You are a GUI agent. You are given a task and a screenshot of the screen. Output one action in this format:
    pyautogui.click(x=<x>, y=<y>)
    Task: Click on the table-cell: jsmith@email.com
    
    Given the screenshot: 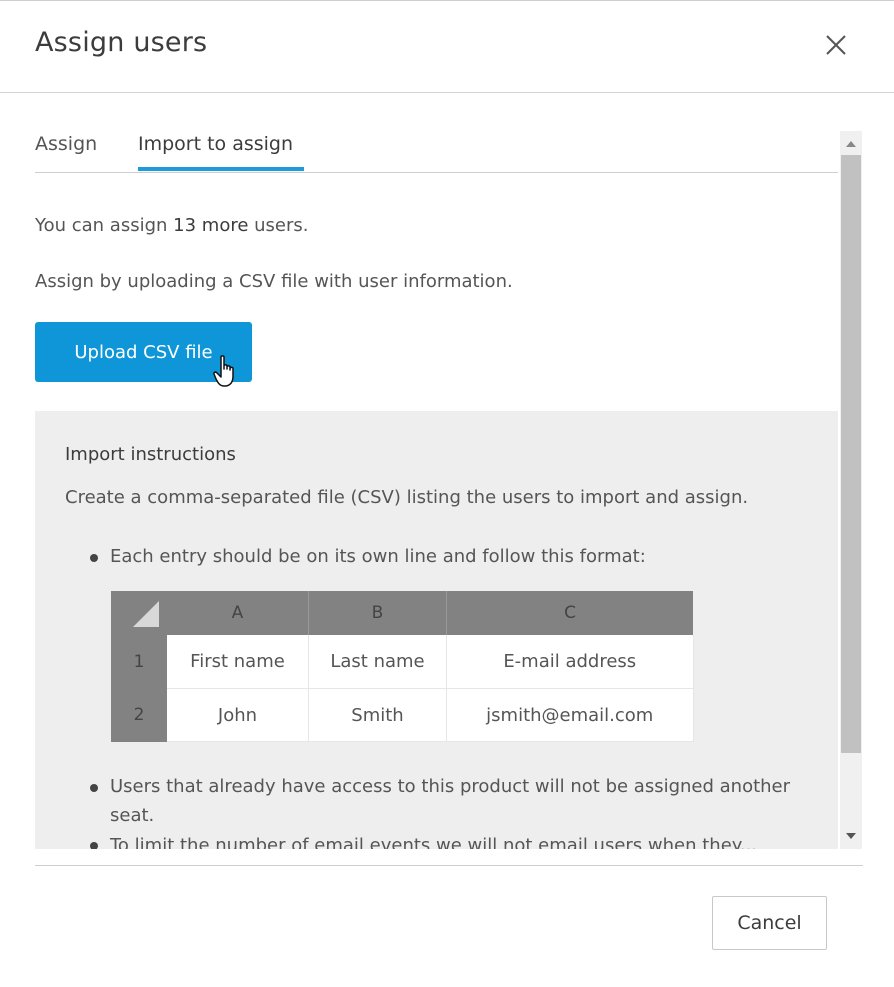 What is the action you would take?
    pyautogui.click(x=570, y=715)
    